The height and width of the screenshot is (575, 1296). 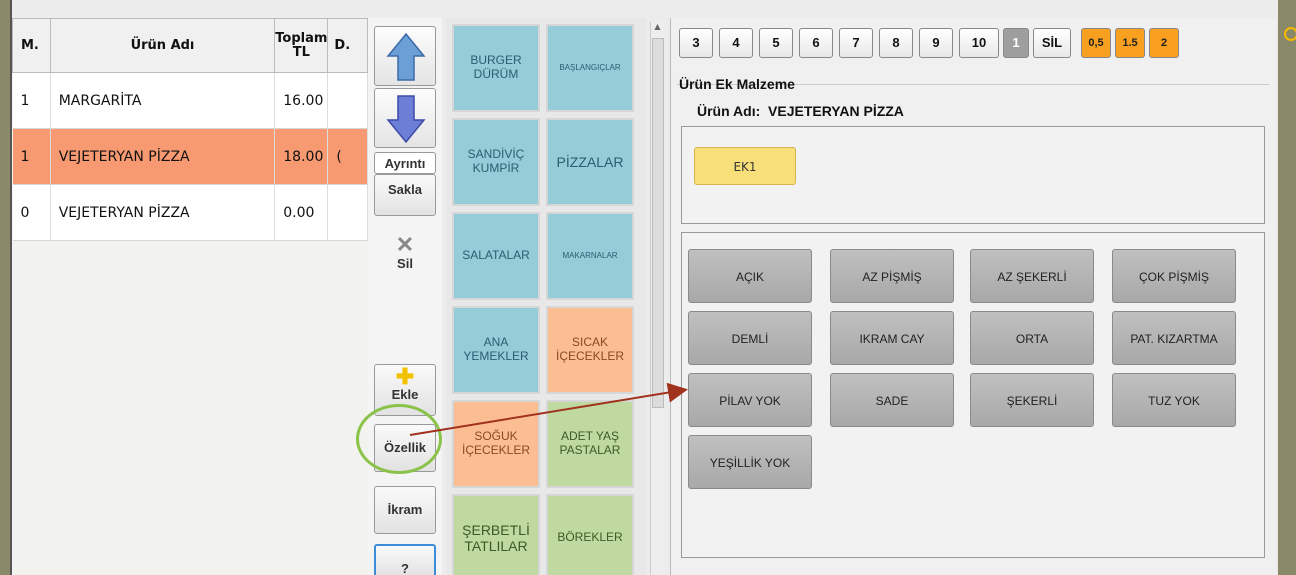 What do you see at coordinates (548, 409) in the screenshot?
I see `annotation-arrow-icon` at bounding box center [548, 409].